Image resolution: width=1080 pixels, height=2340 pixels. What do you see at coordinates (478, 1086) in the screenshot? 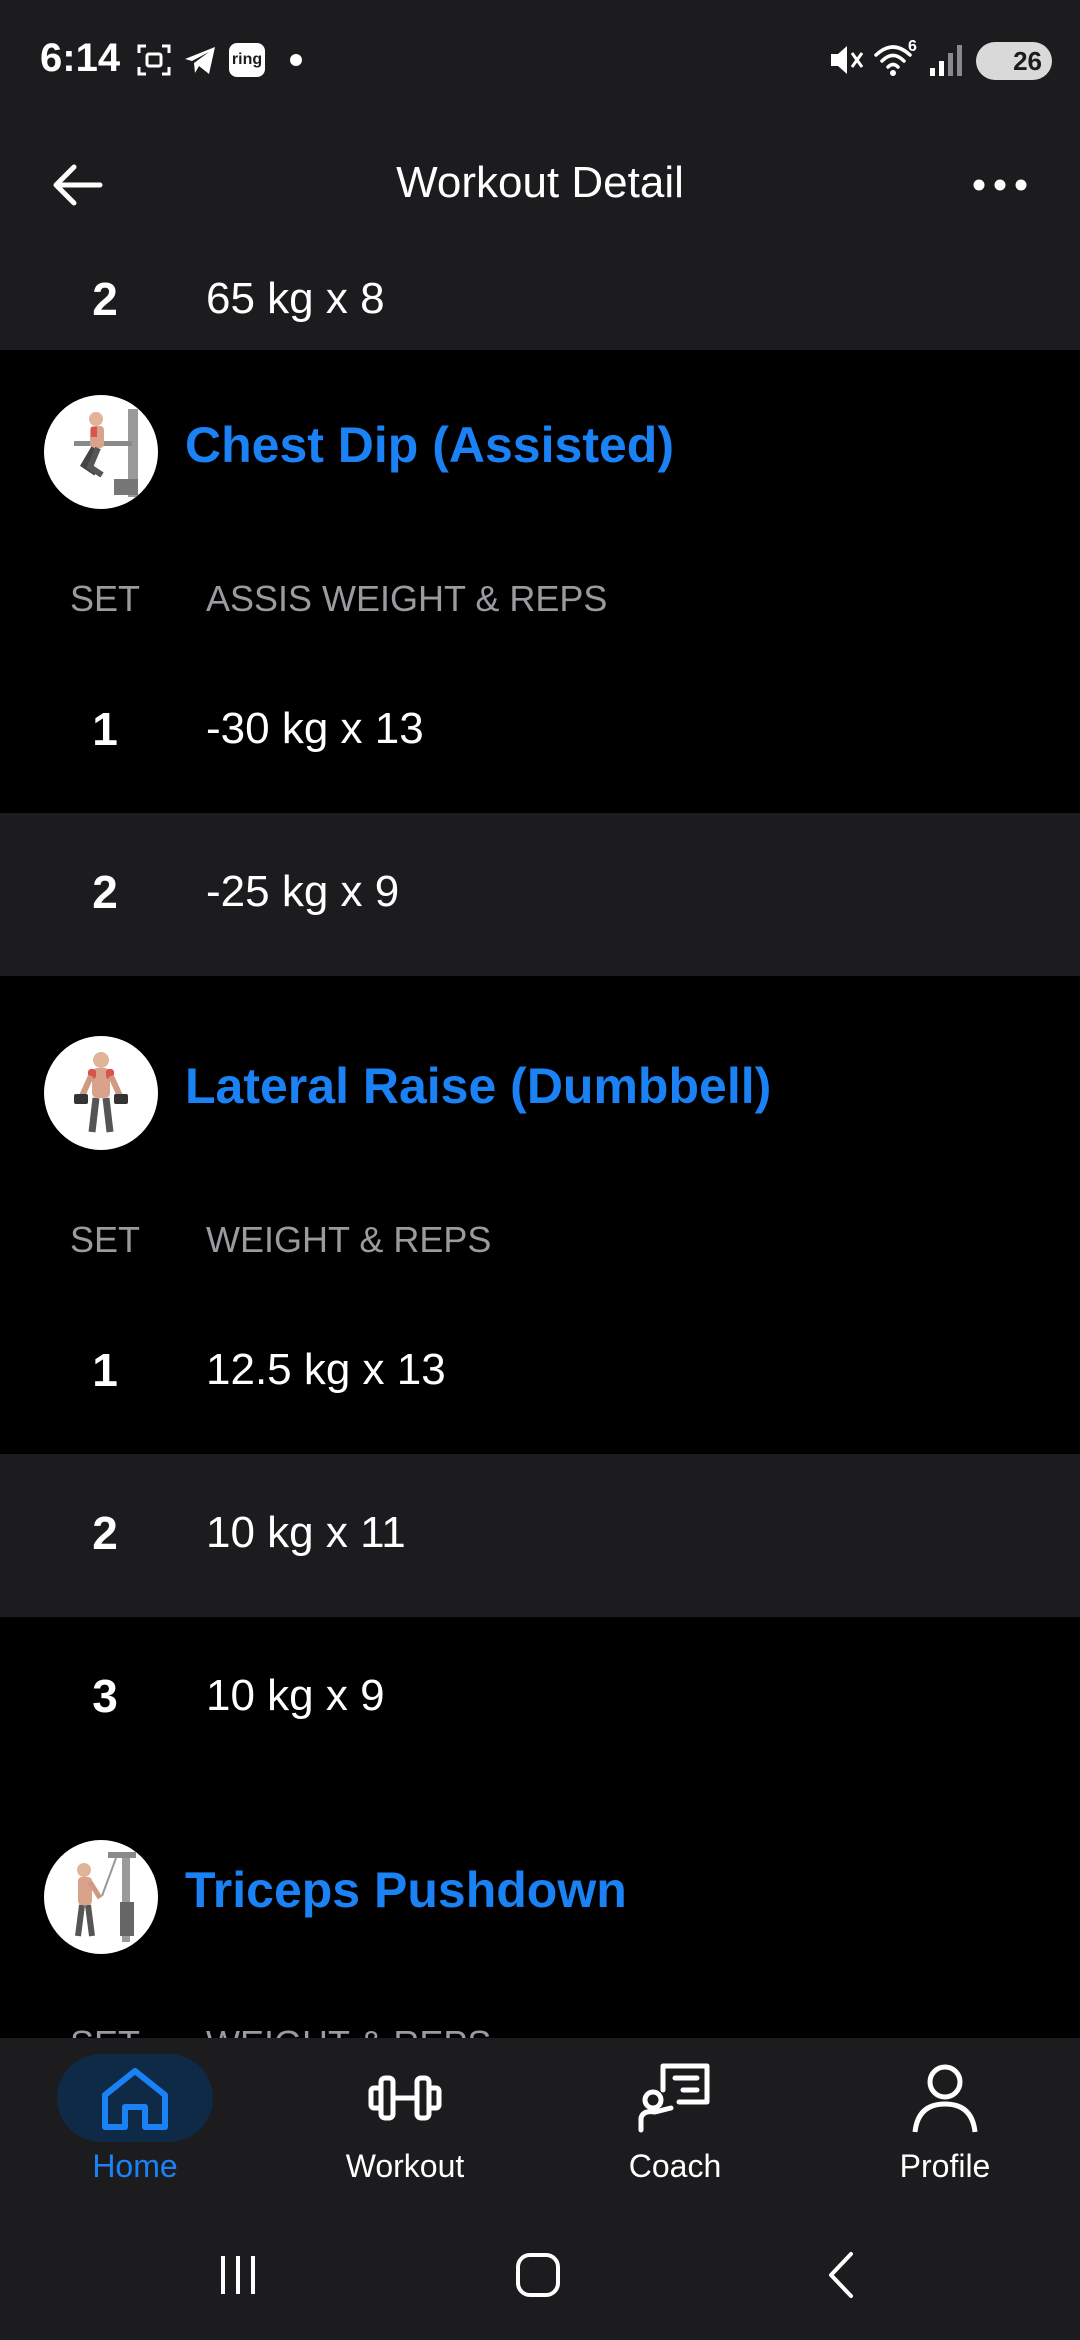
I see `exercise-name: Lateral Raise (Dumbbell)` at bounding box center [478, 1086].